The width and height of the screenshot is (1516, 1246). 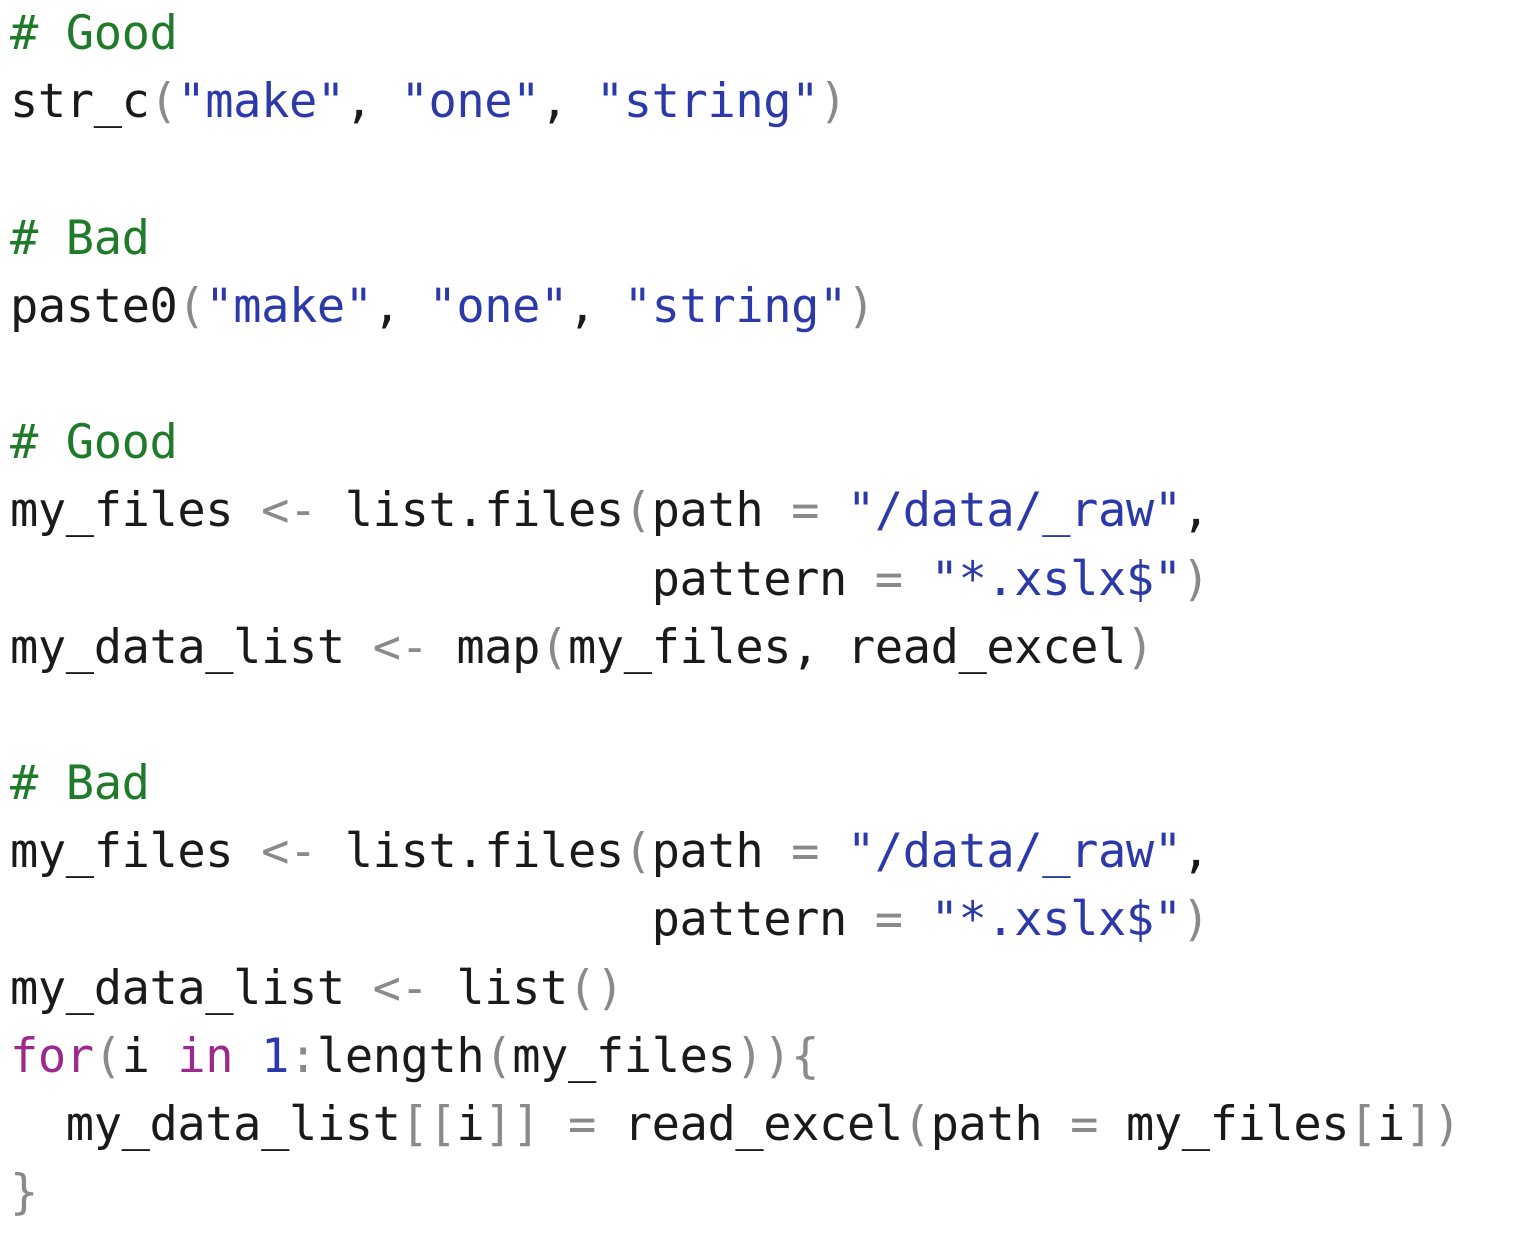 I want to click on operator: [, so click(x=1363, y=1124).